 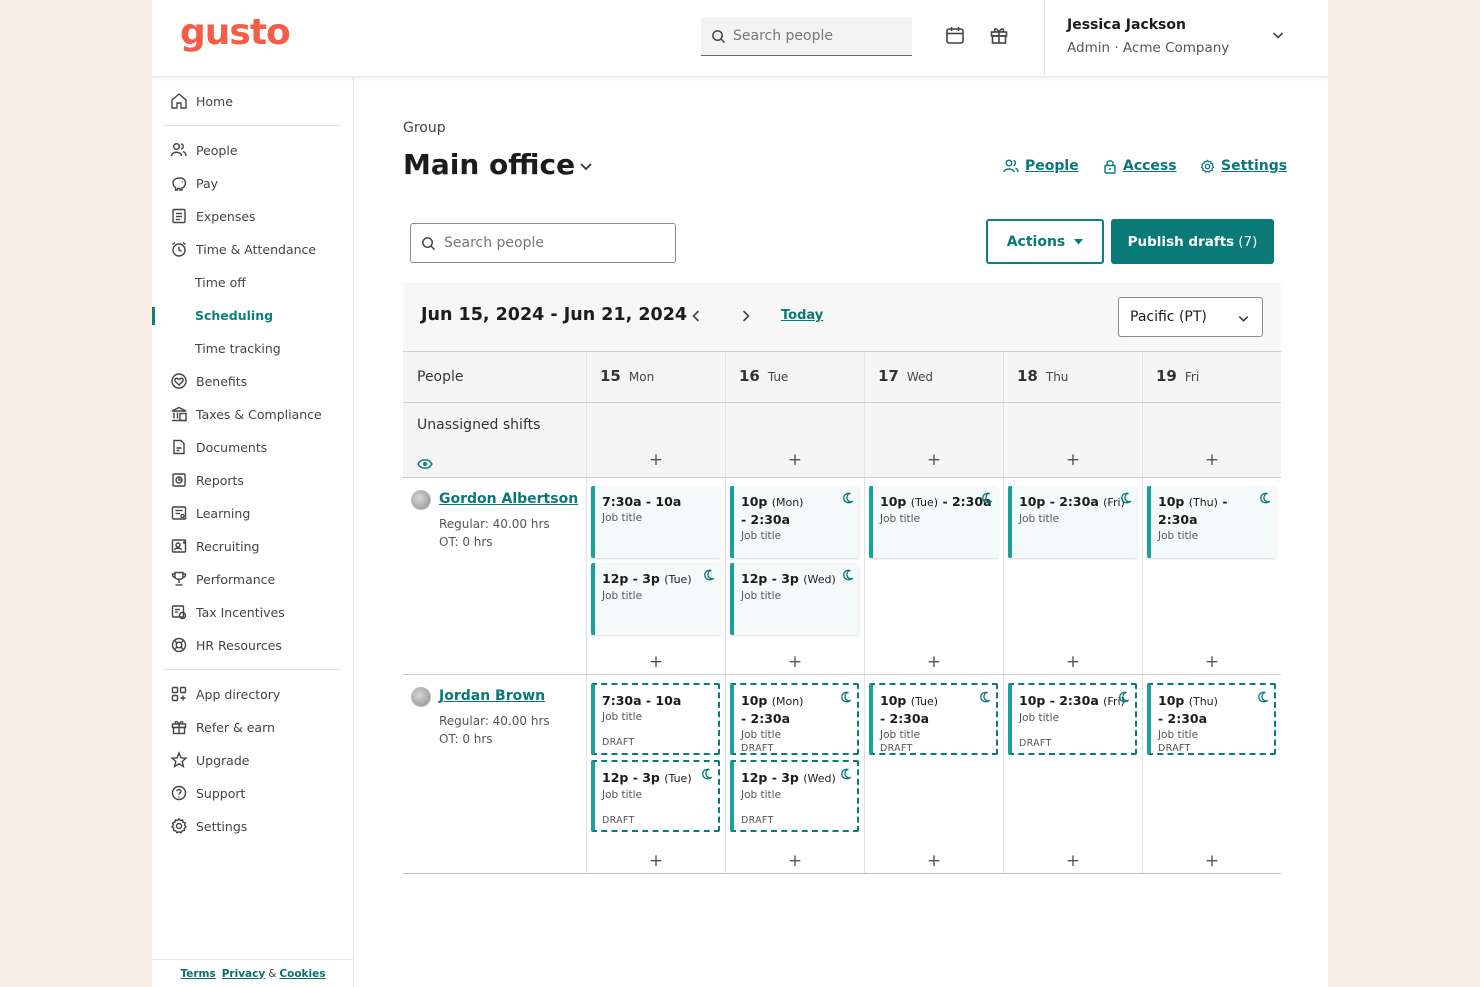 I want to click on settings-link: Settings, so click(x=1243, y=166).